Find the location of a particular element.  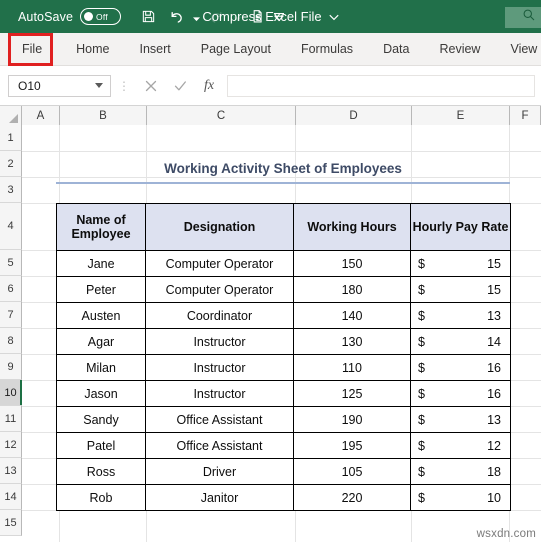

row-header-2: 2 is located at coordinates (11, 164).